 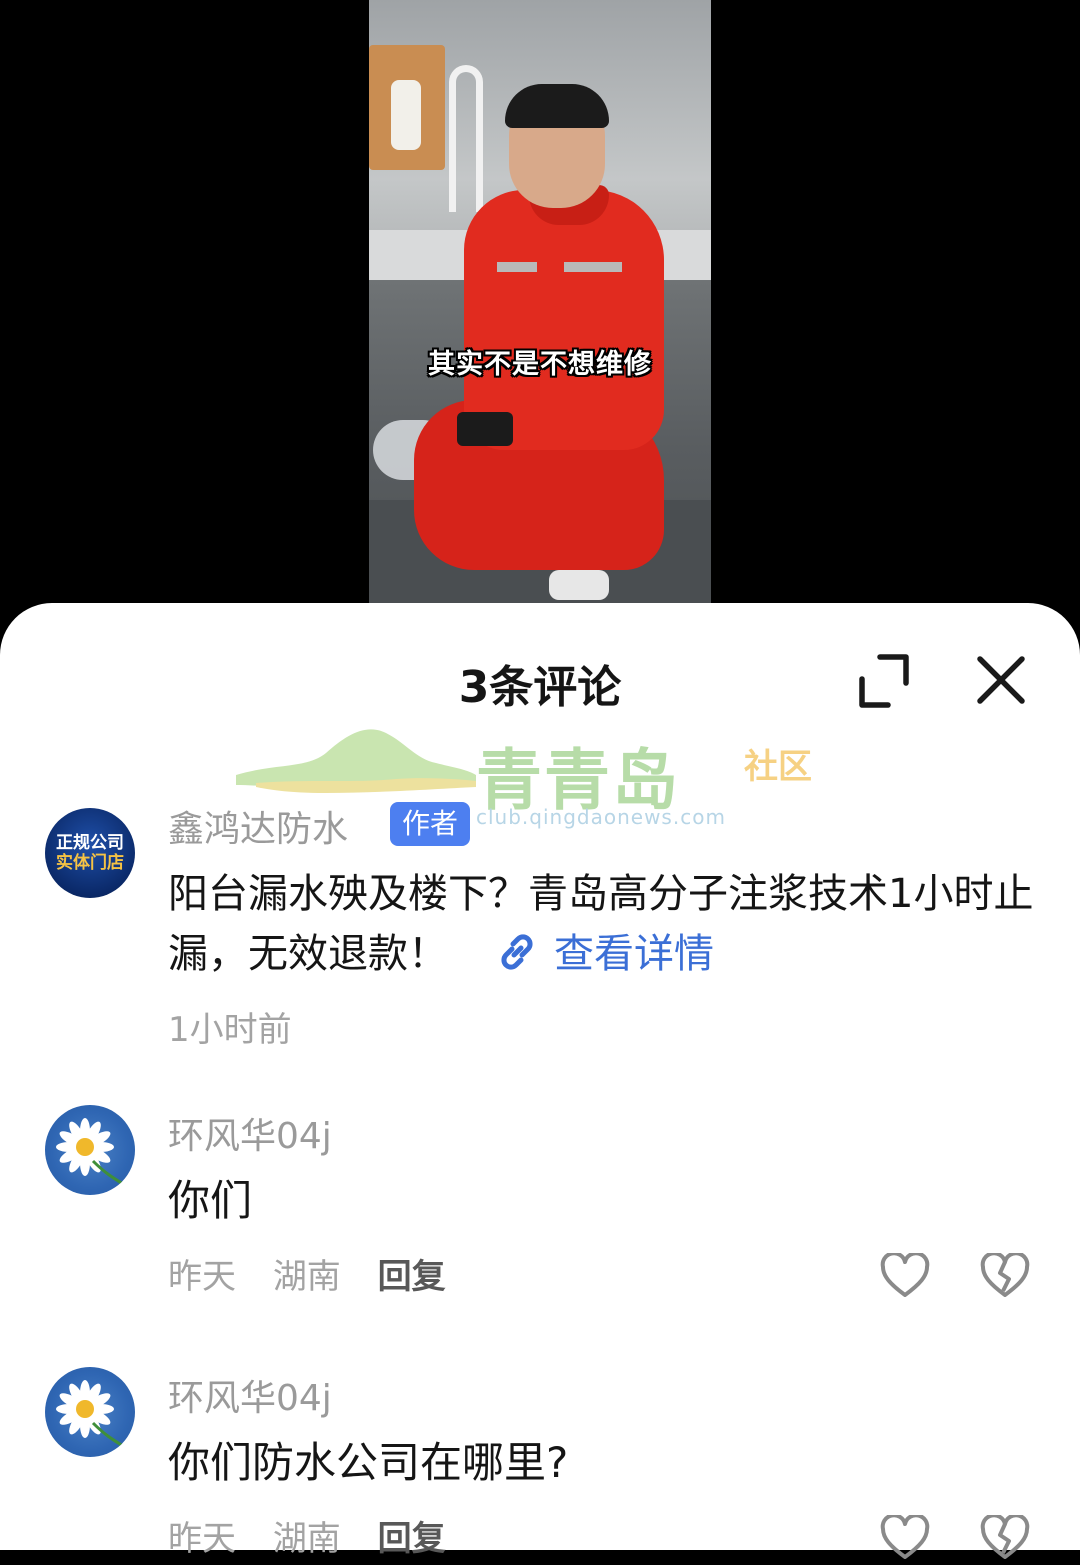 What do you see at coordinates (634, 954) in the screenshot?
I see `view-details-link: 查看详情` at bounding box center [634, 954].